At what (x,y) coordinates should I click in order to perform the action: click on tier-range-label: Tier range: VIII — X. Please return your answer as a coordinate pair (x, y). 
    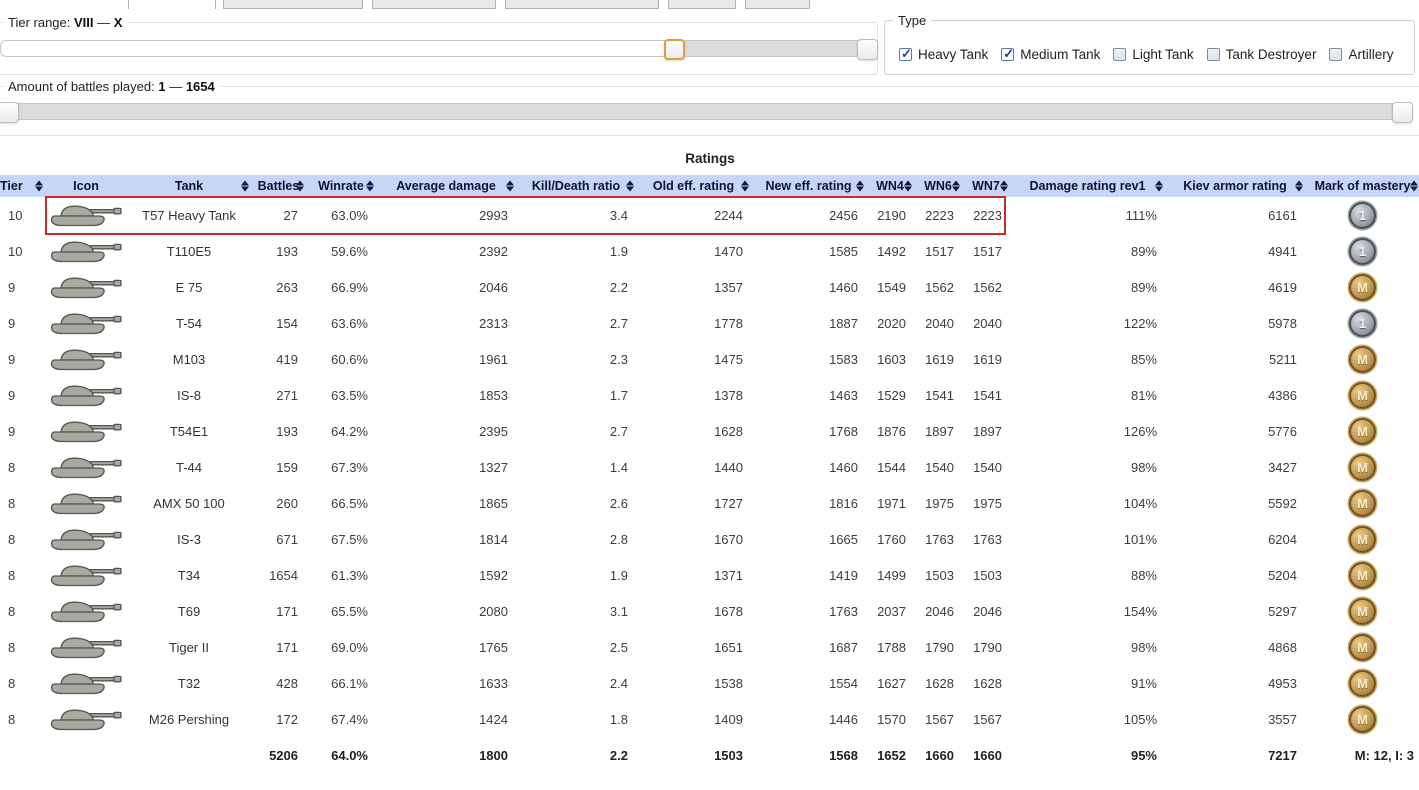
    Looking at the image, I should click on (65, 22).